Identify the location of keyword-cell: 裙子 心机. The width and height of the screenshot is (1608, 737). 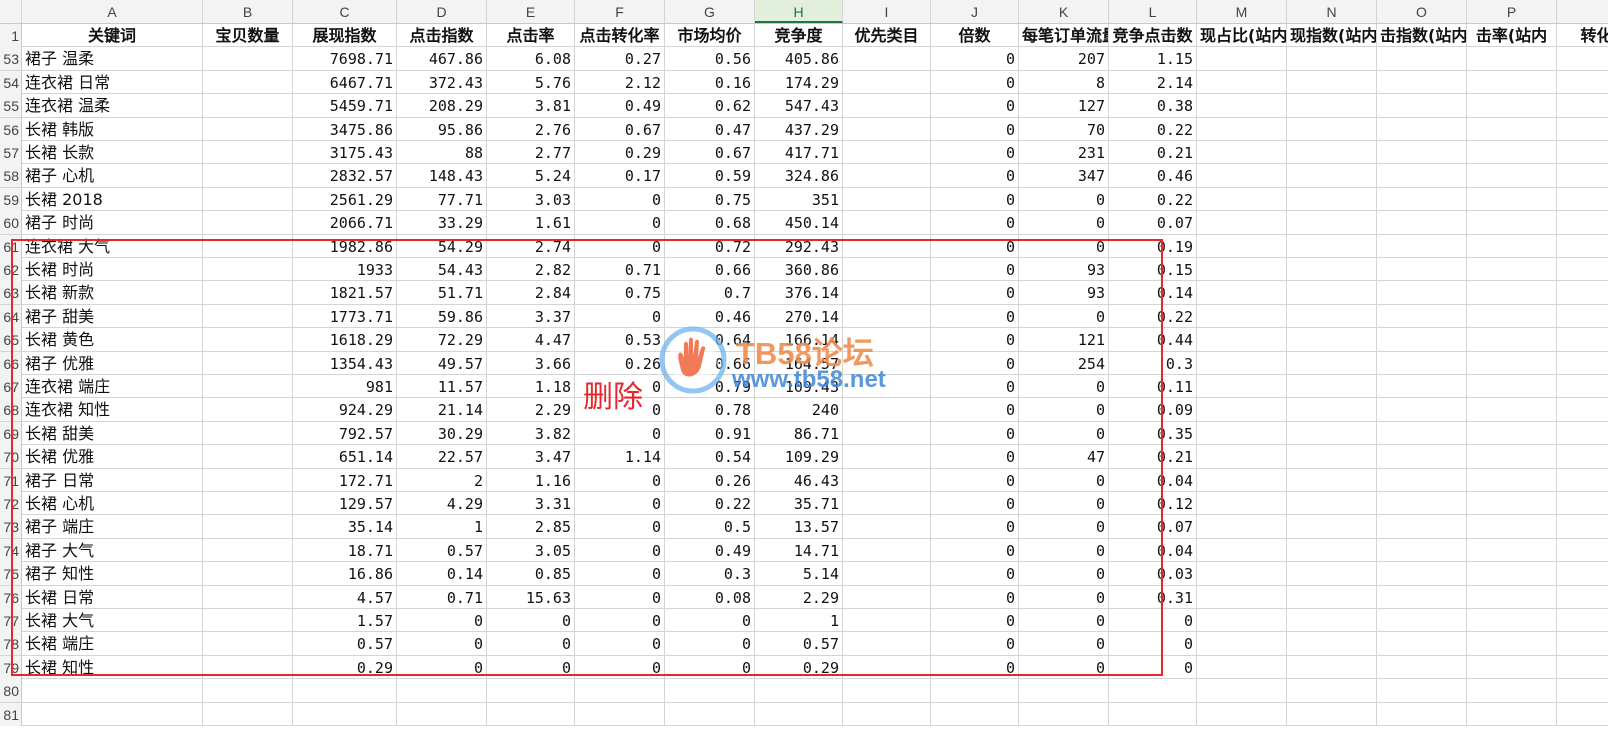
(112, 176).